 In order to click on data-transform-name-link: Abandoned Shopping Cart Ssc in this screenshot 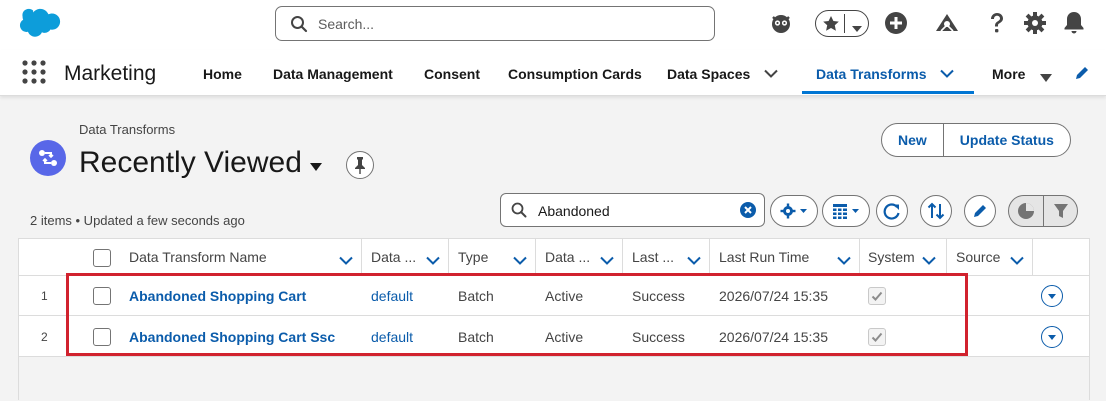, I will do `click(232, 337)`.